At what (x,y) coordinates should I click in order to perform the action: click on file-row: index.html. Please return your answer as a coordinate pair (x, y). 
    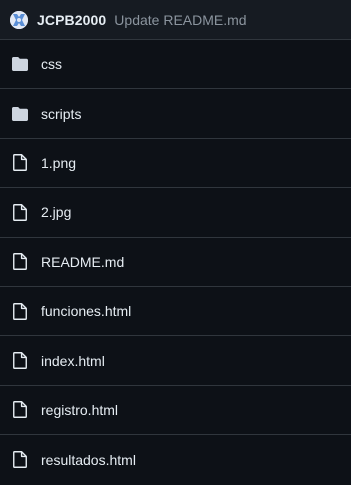
    Looking at the image, I should click on (175, 361).